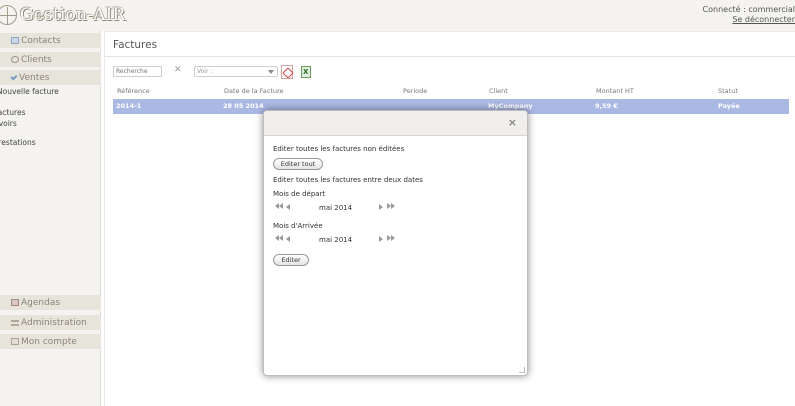 Image resolution: width=795 pixels, height=406 pixels. What do you see at coordinates (415, 91) in the screenshot?
I see `column-header: Periode` at bounding box center [415, 91].